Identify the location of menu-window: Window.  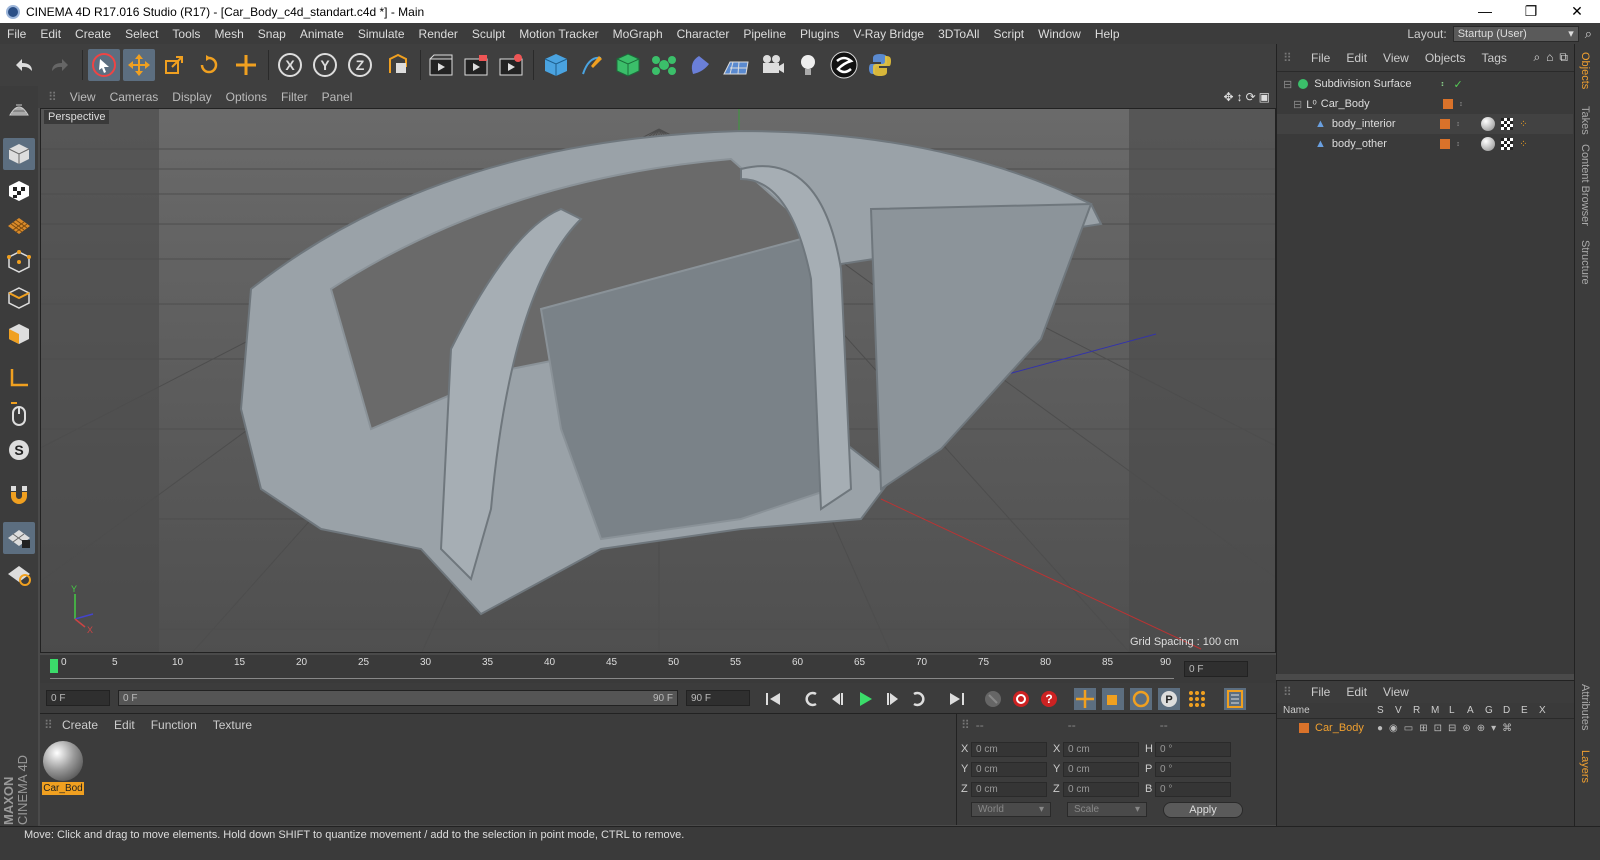
(1059, 34).